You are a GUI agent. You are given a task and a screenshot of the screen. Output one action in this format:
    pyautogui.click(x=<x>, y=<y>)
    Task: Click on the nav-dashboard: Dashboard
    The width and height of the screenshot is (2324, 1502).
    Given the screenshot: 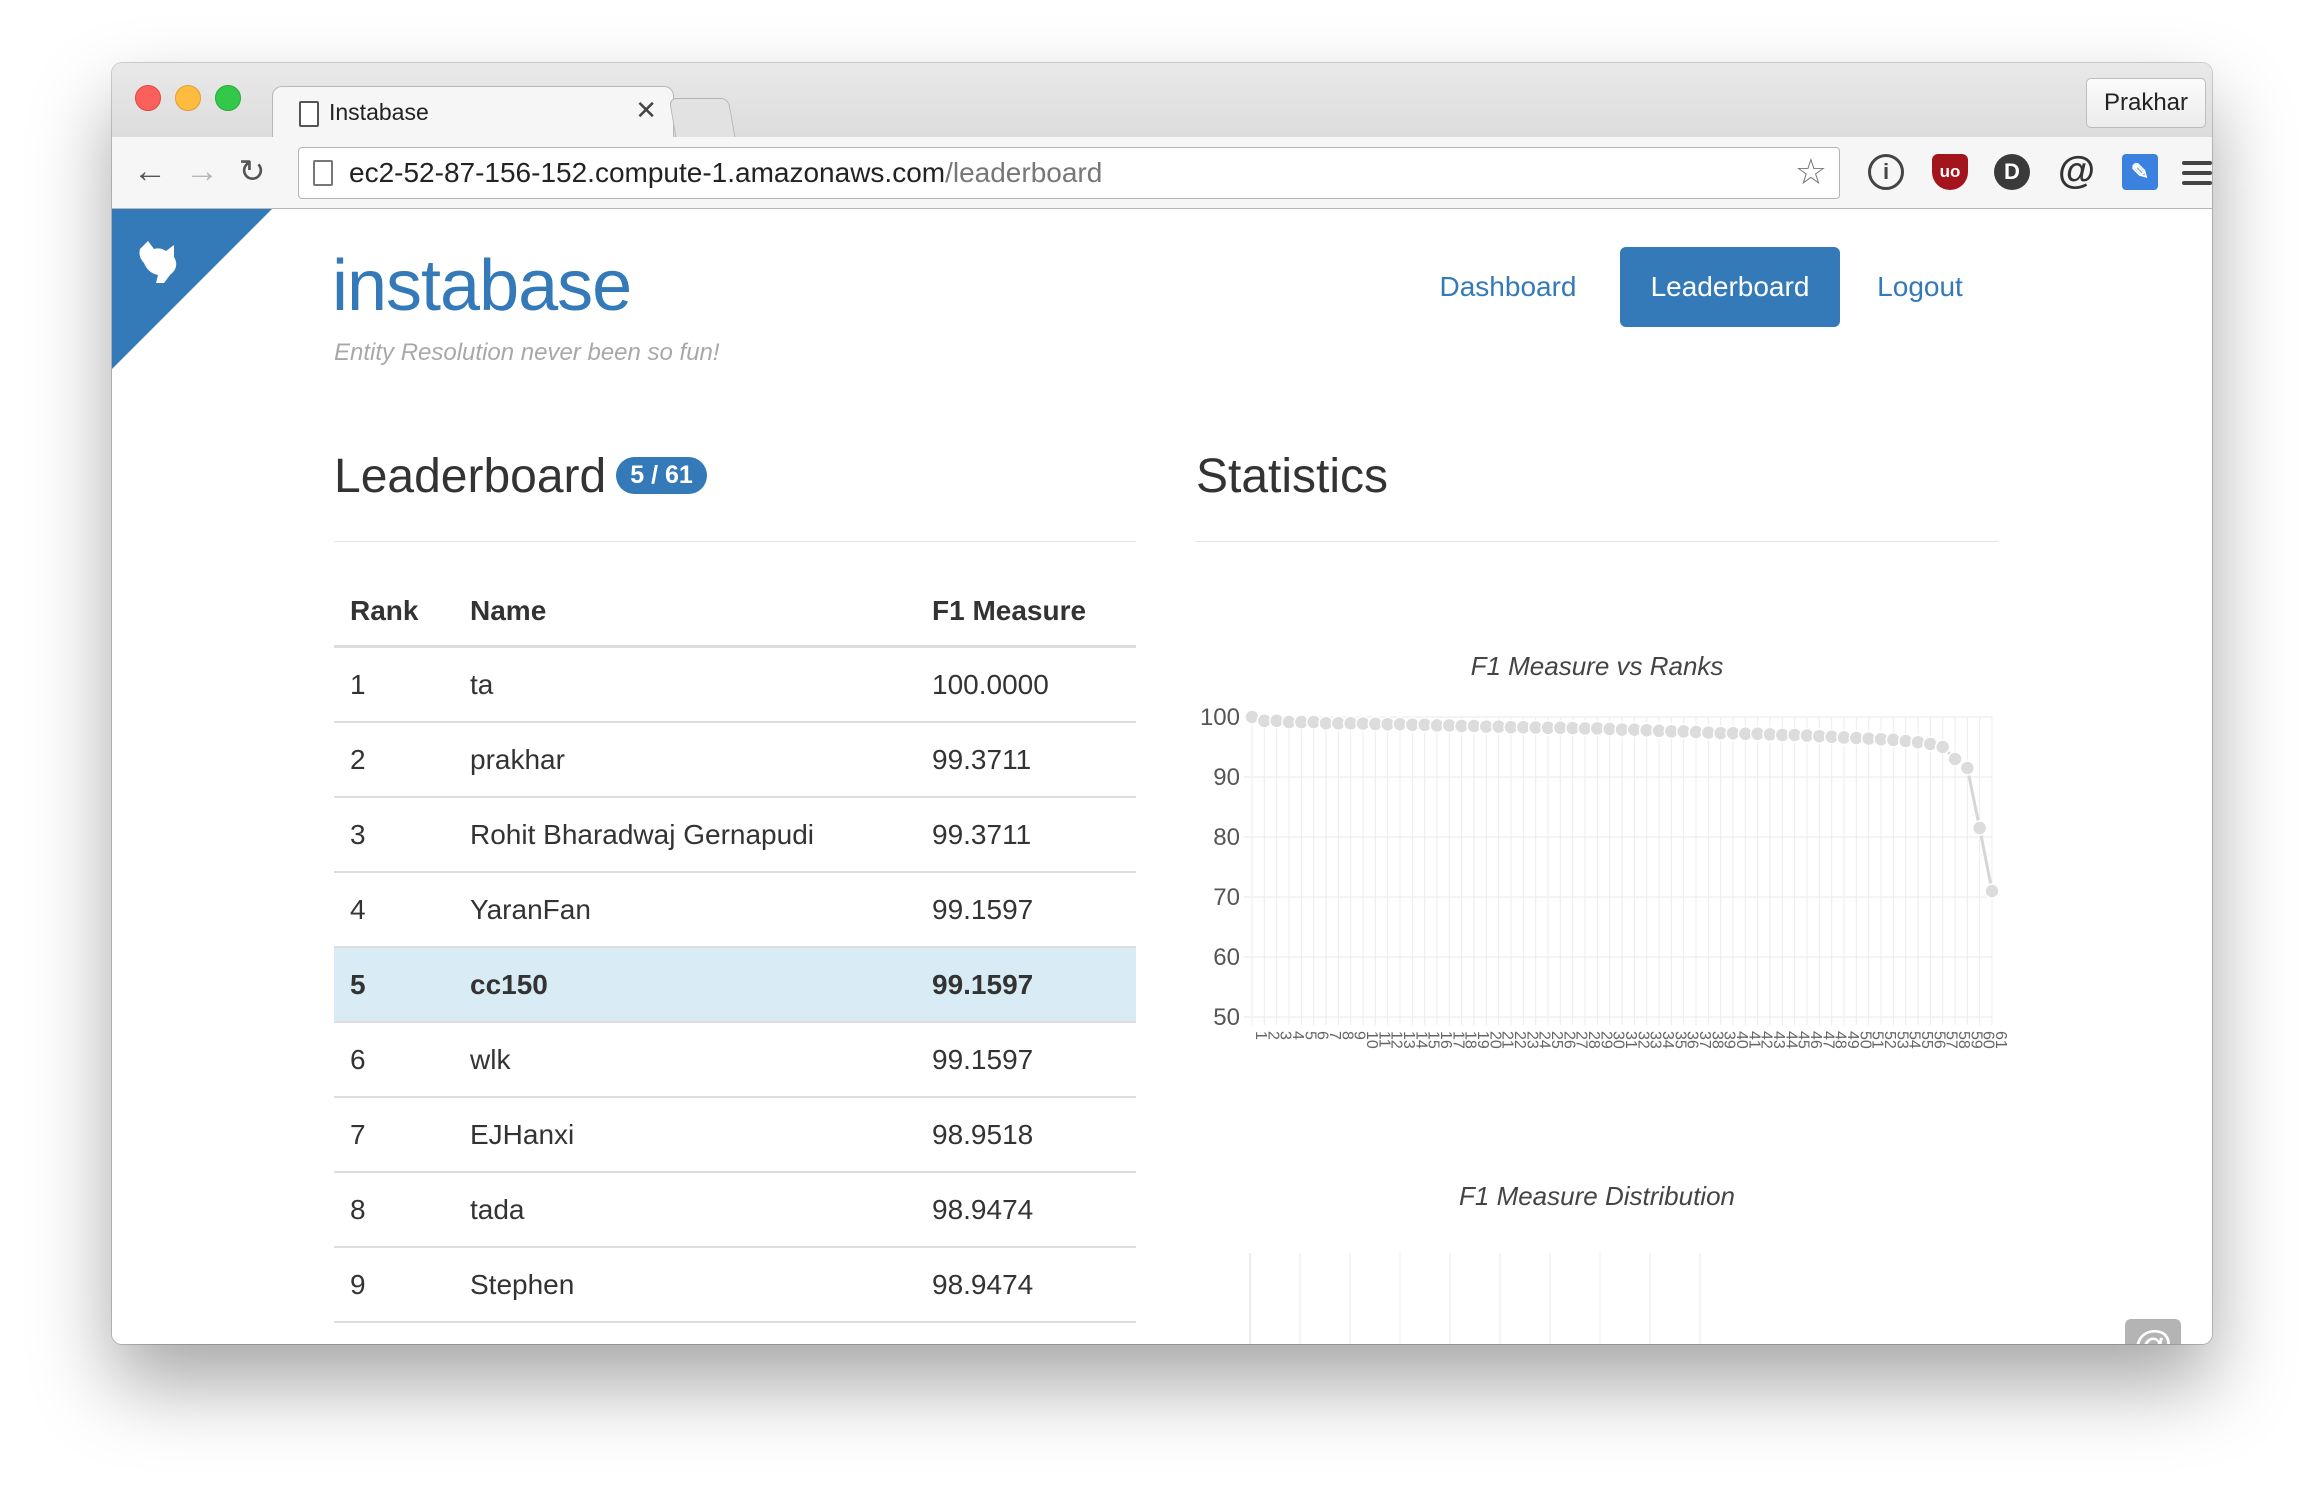 What is the action you would take?
    pyautogui.click(x=1508, y=287)
    